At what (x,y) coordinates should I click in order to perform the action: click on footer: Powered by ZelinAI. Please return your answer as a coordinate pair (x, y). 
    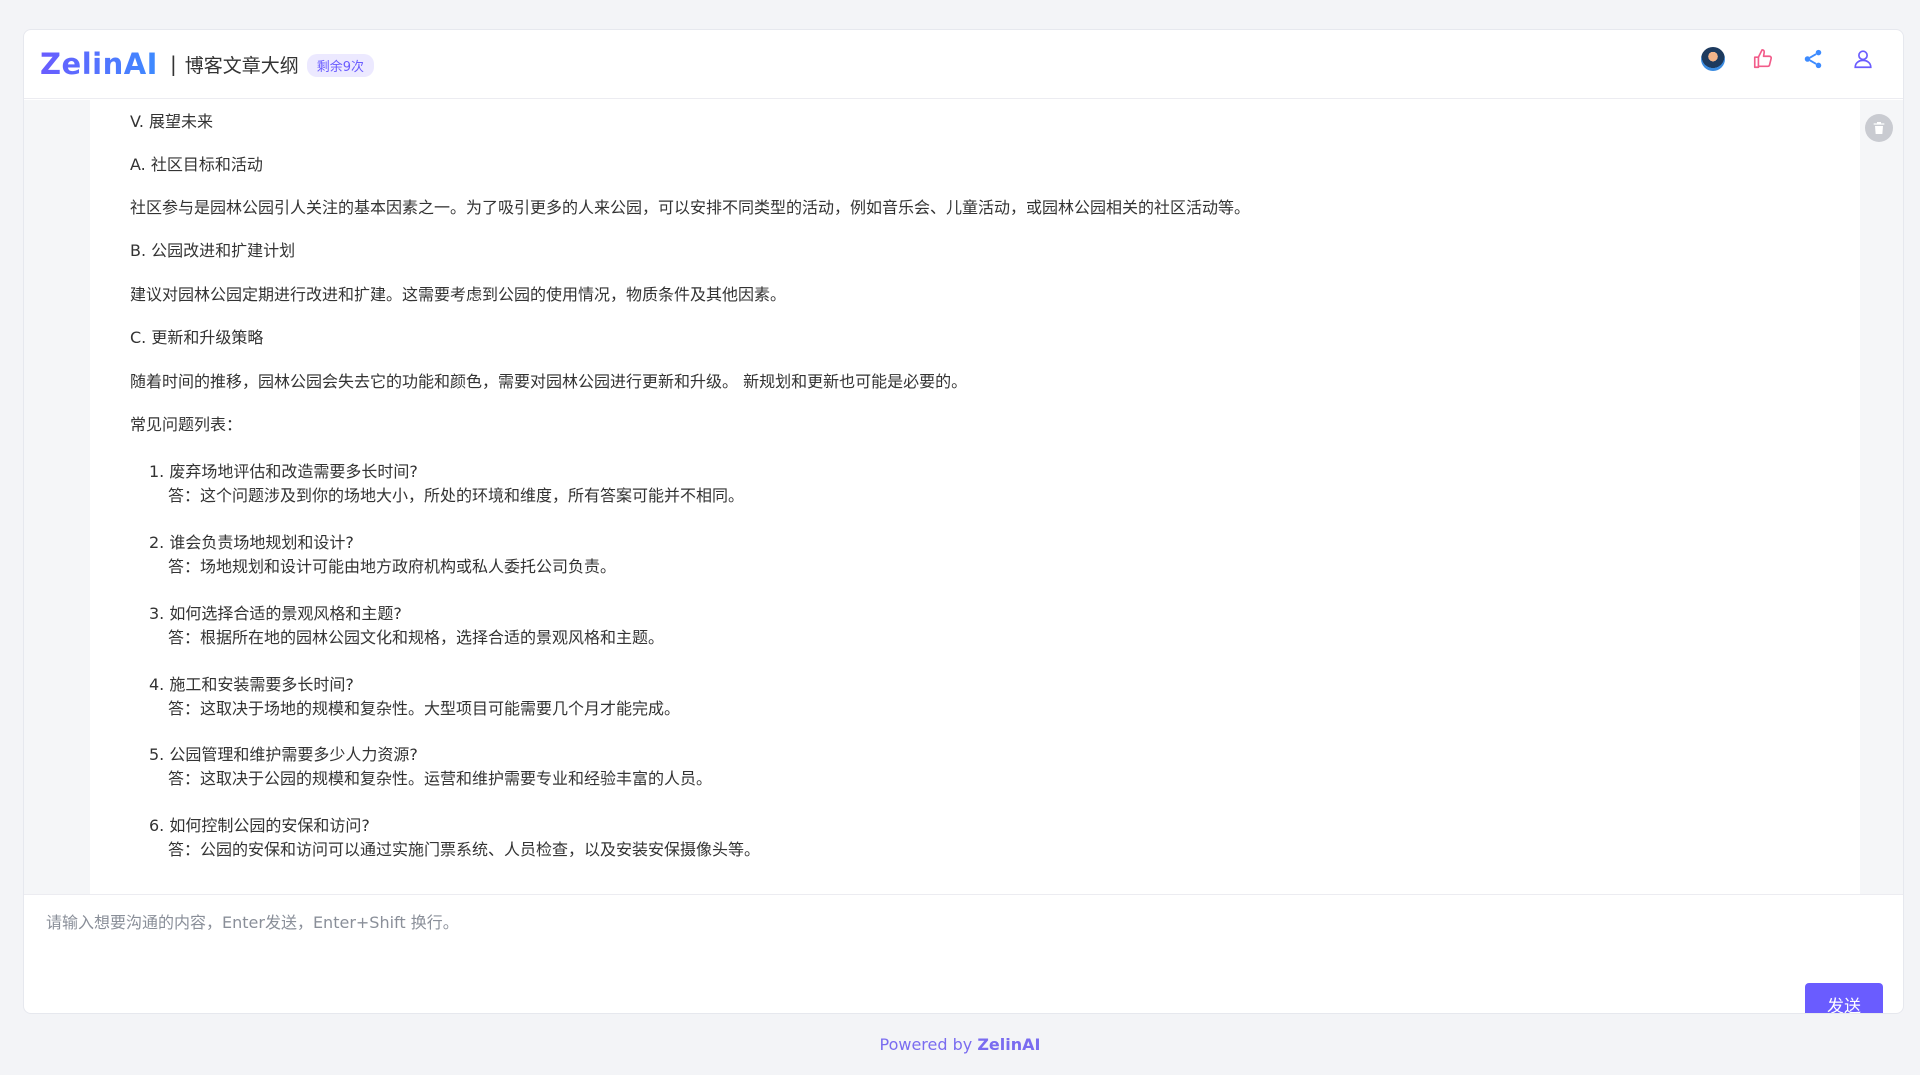
    Looking at the image, I should click on (960, 1044).